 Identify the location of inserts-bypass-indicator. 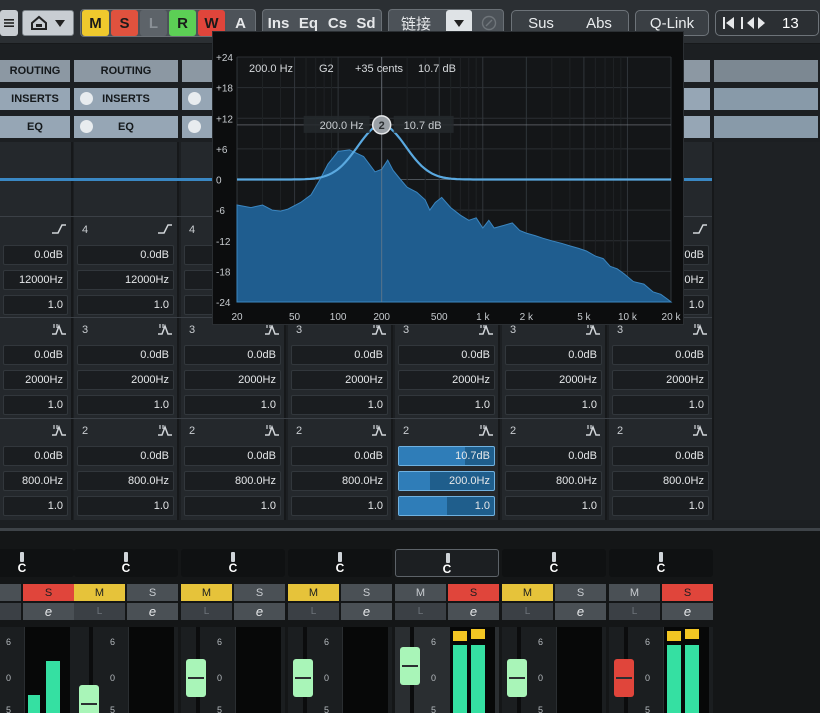
(86, 98).